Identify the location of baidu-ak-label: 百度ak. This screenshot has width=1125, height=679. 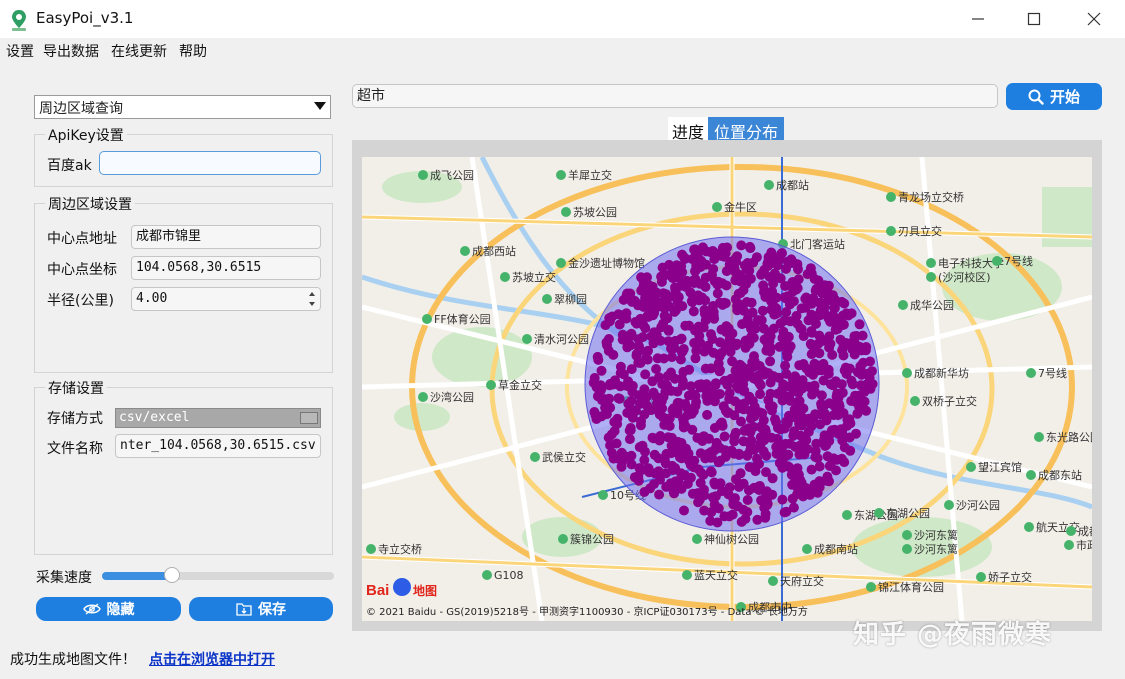
(69, 166).